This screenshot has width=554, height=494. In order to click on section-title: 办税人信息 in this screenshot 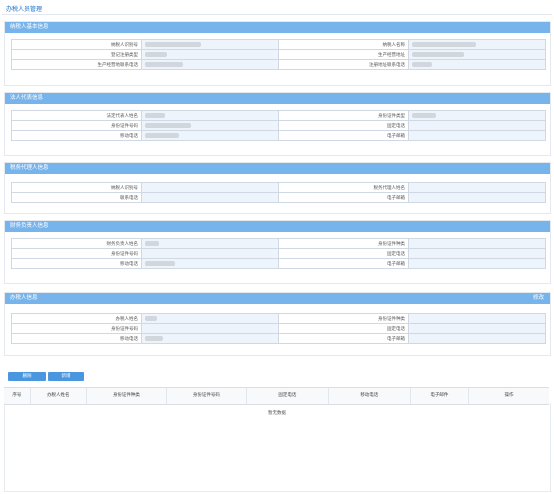, I will do `click(24, 298)`.